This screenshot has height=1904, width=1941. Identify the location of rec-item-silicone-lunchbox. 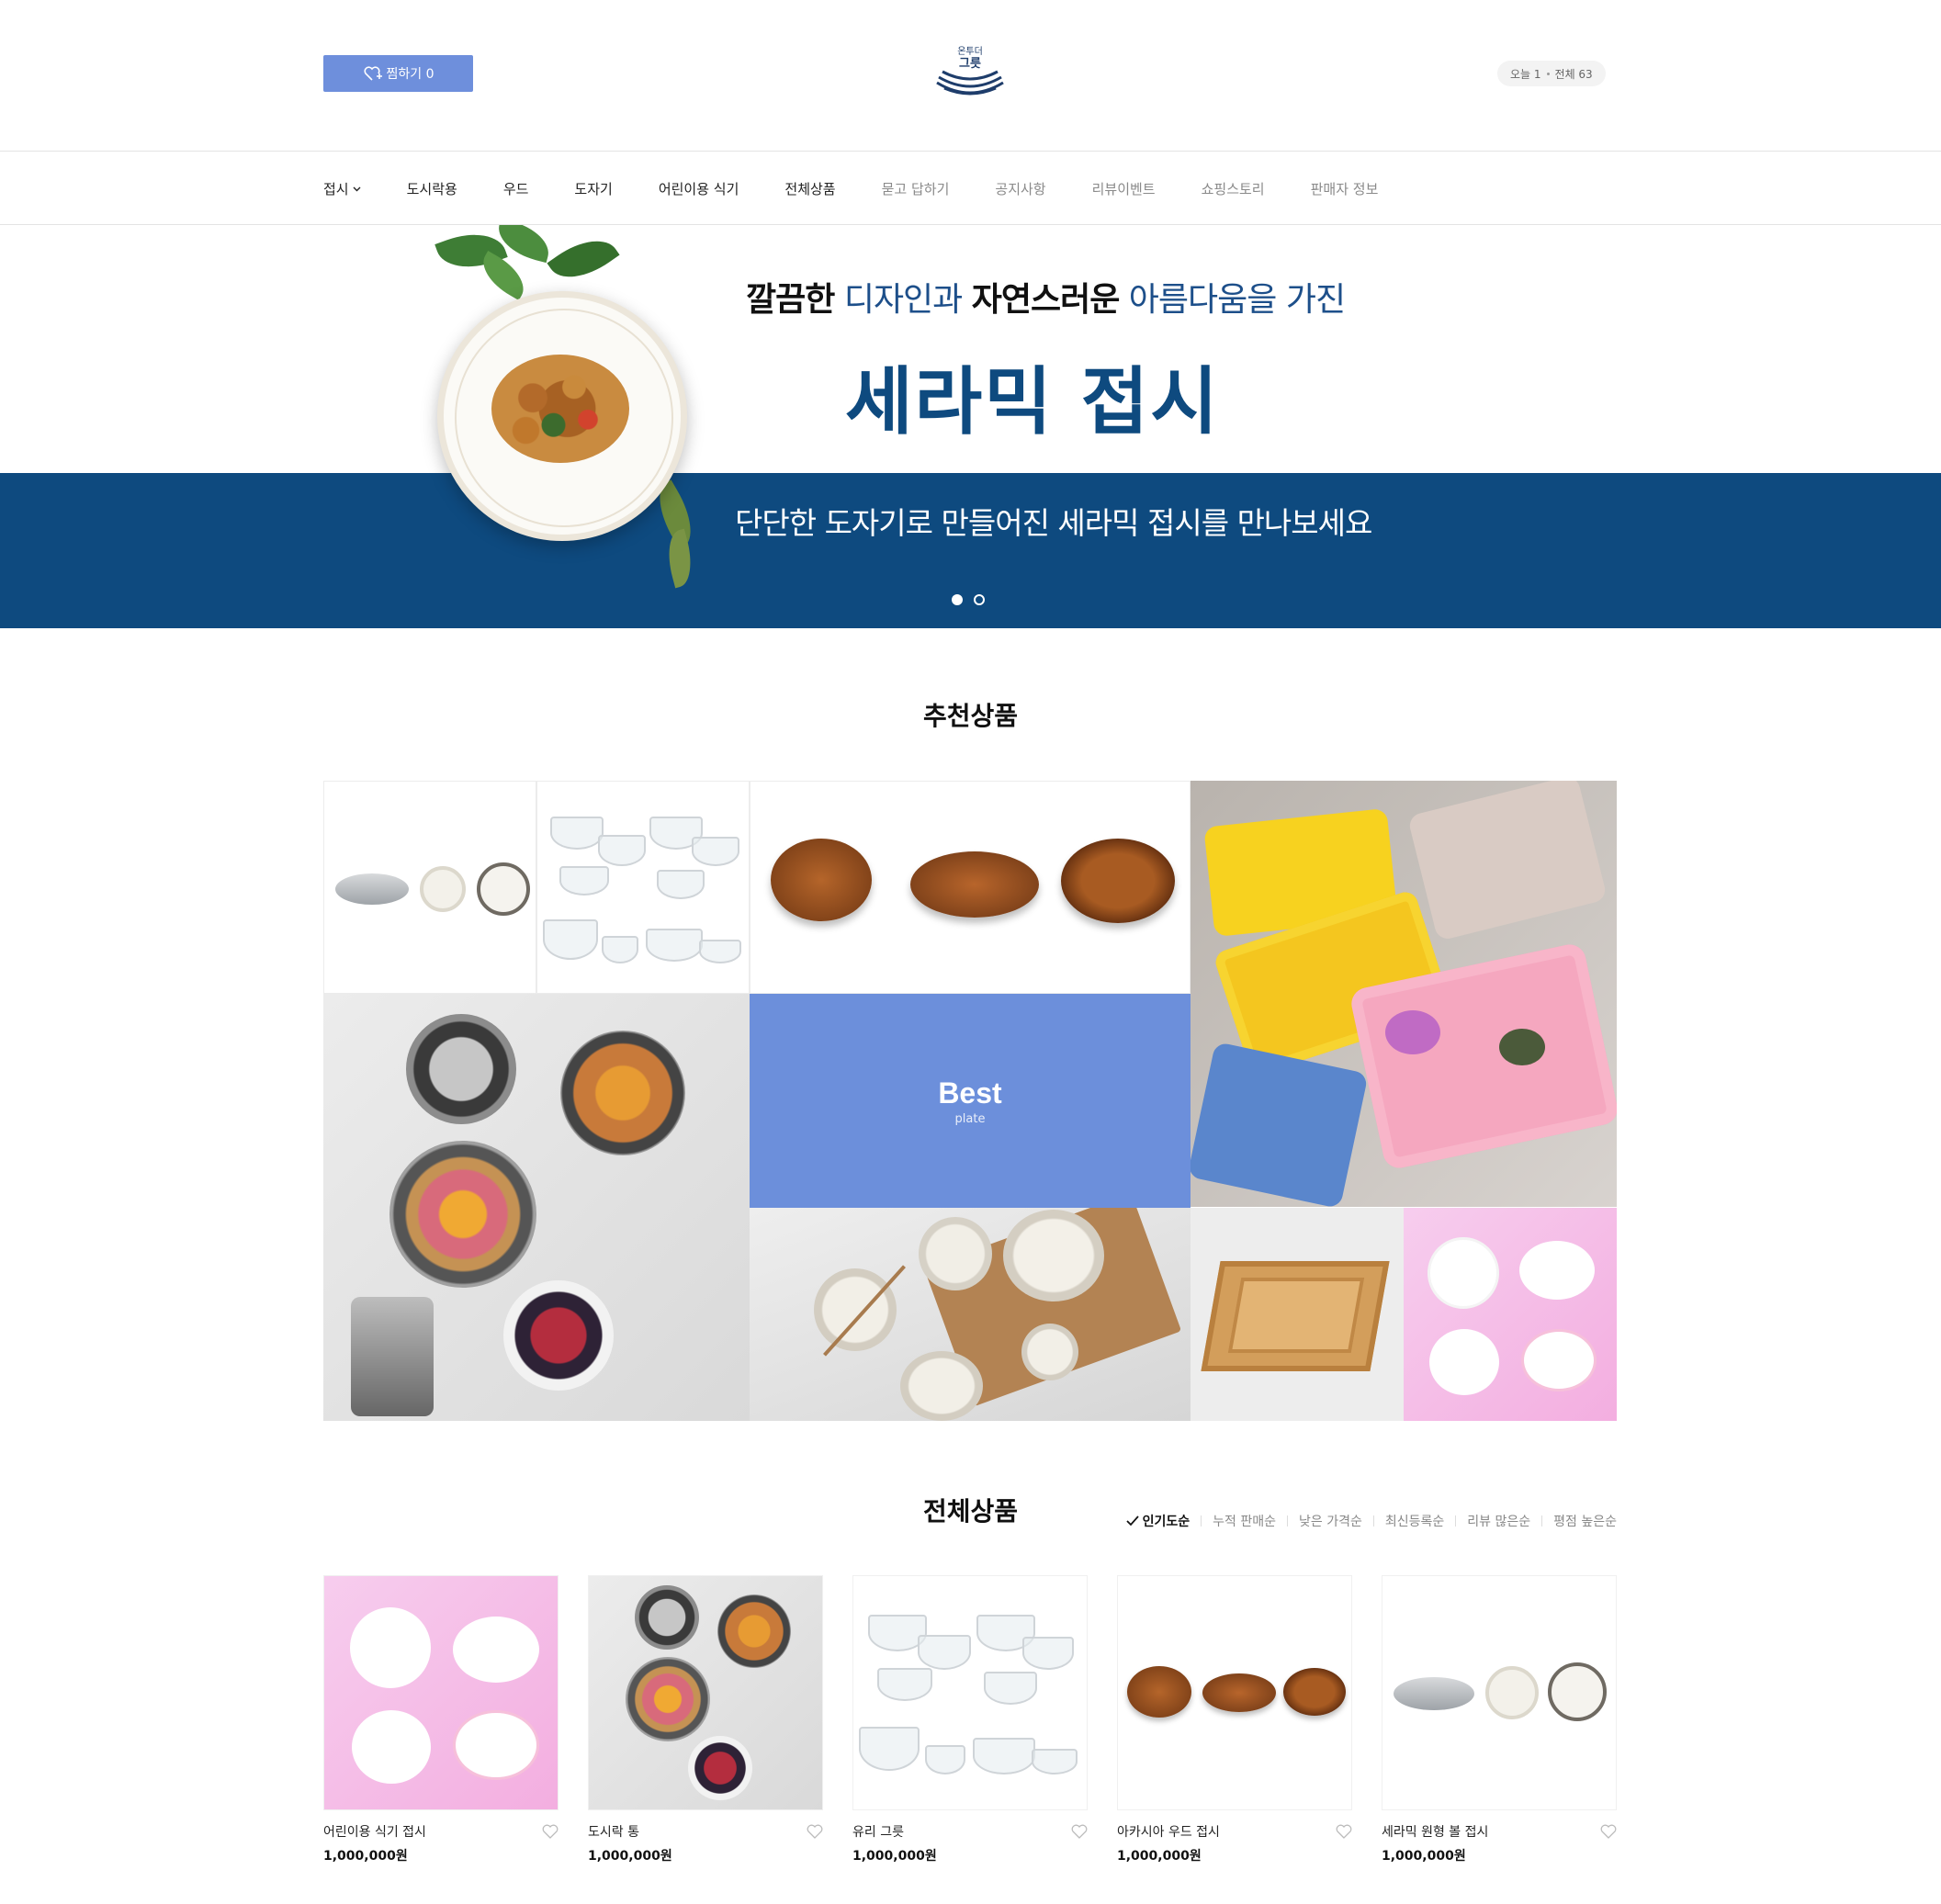
(1404, 994).